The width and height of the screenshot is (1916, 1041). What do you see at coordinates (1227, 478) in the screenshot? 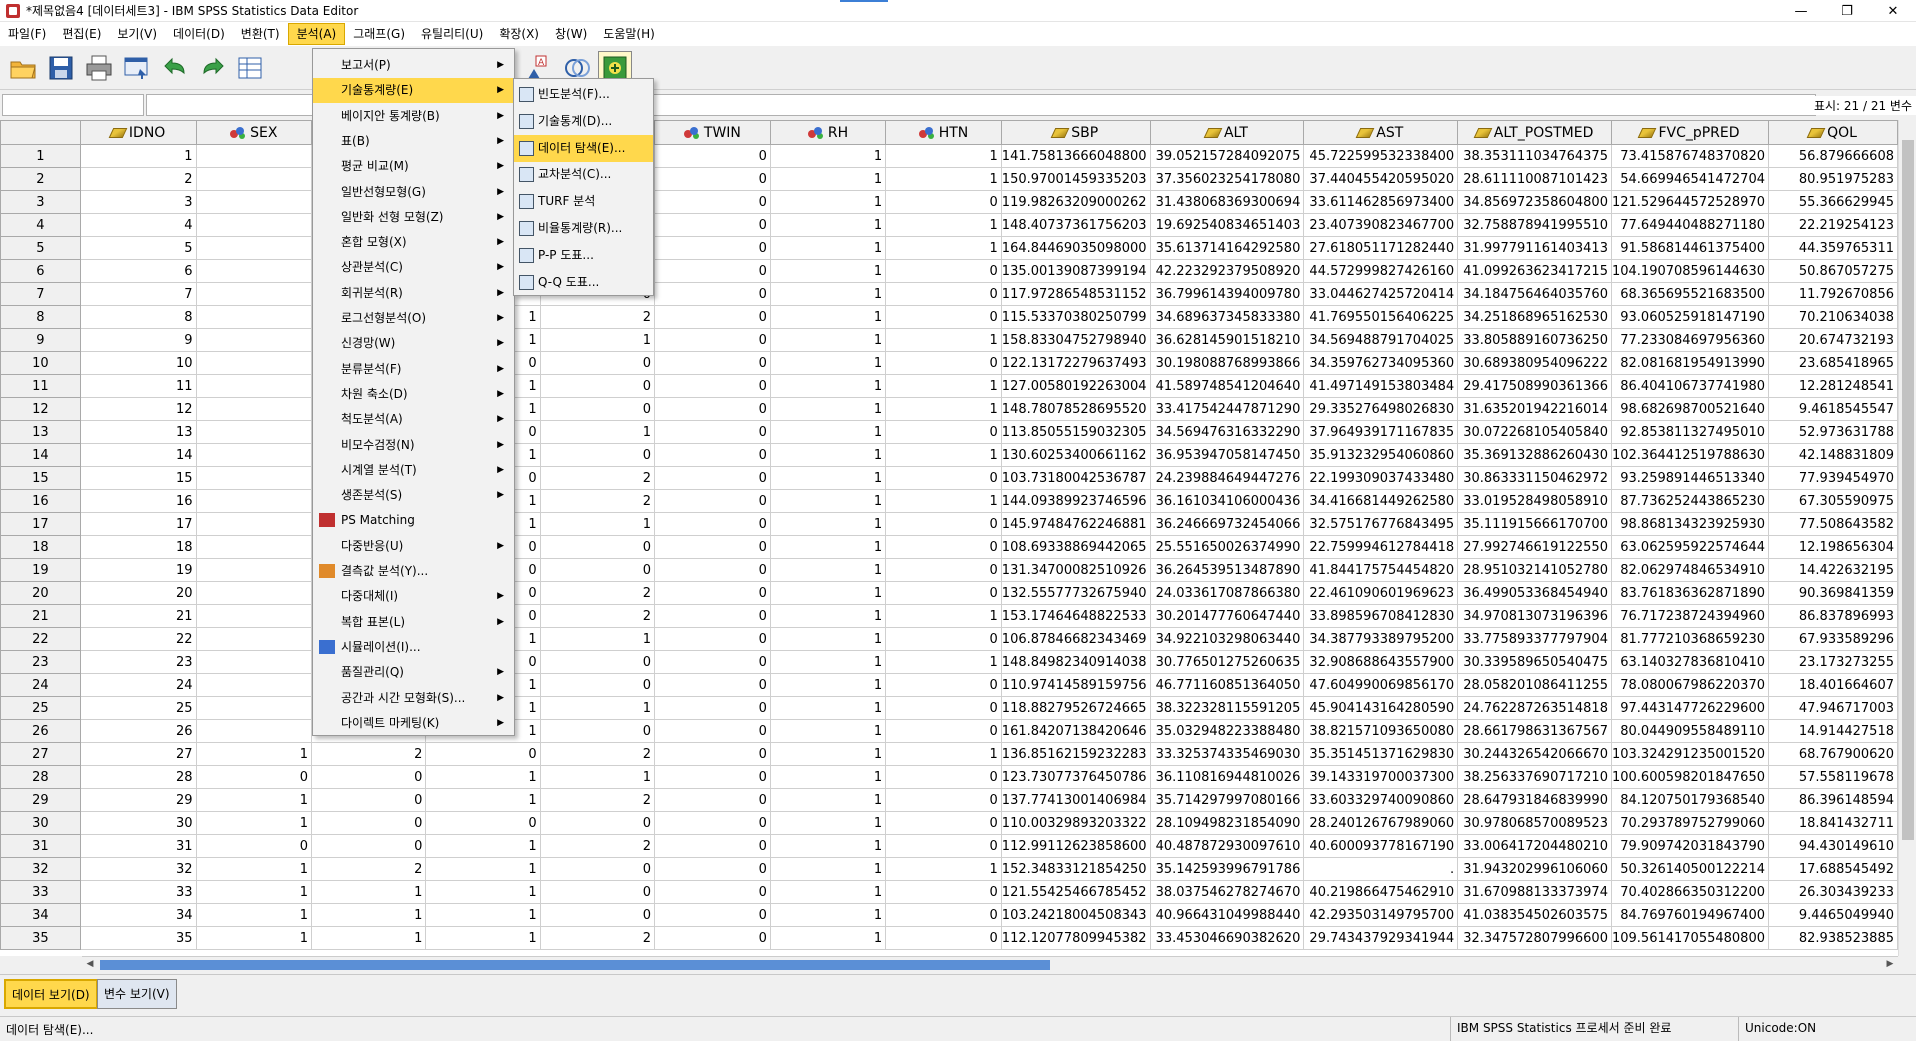
I see `data-cell: 24.239884649447276` at bounding box center [1227, 478].